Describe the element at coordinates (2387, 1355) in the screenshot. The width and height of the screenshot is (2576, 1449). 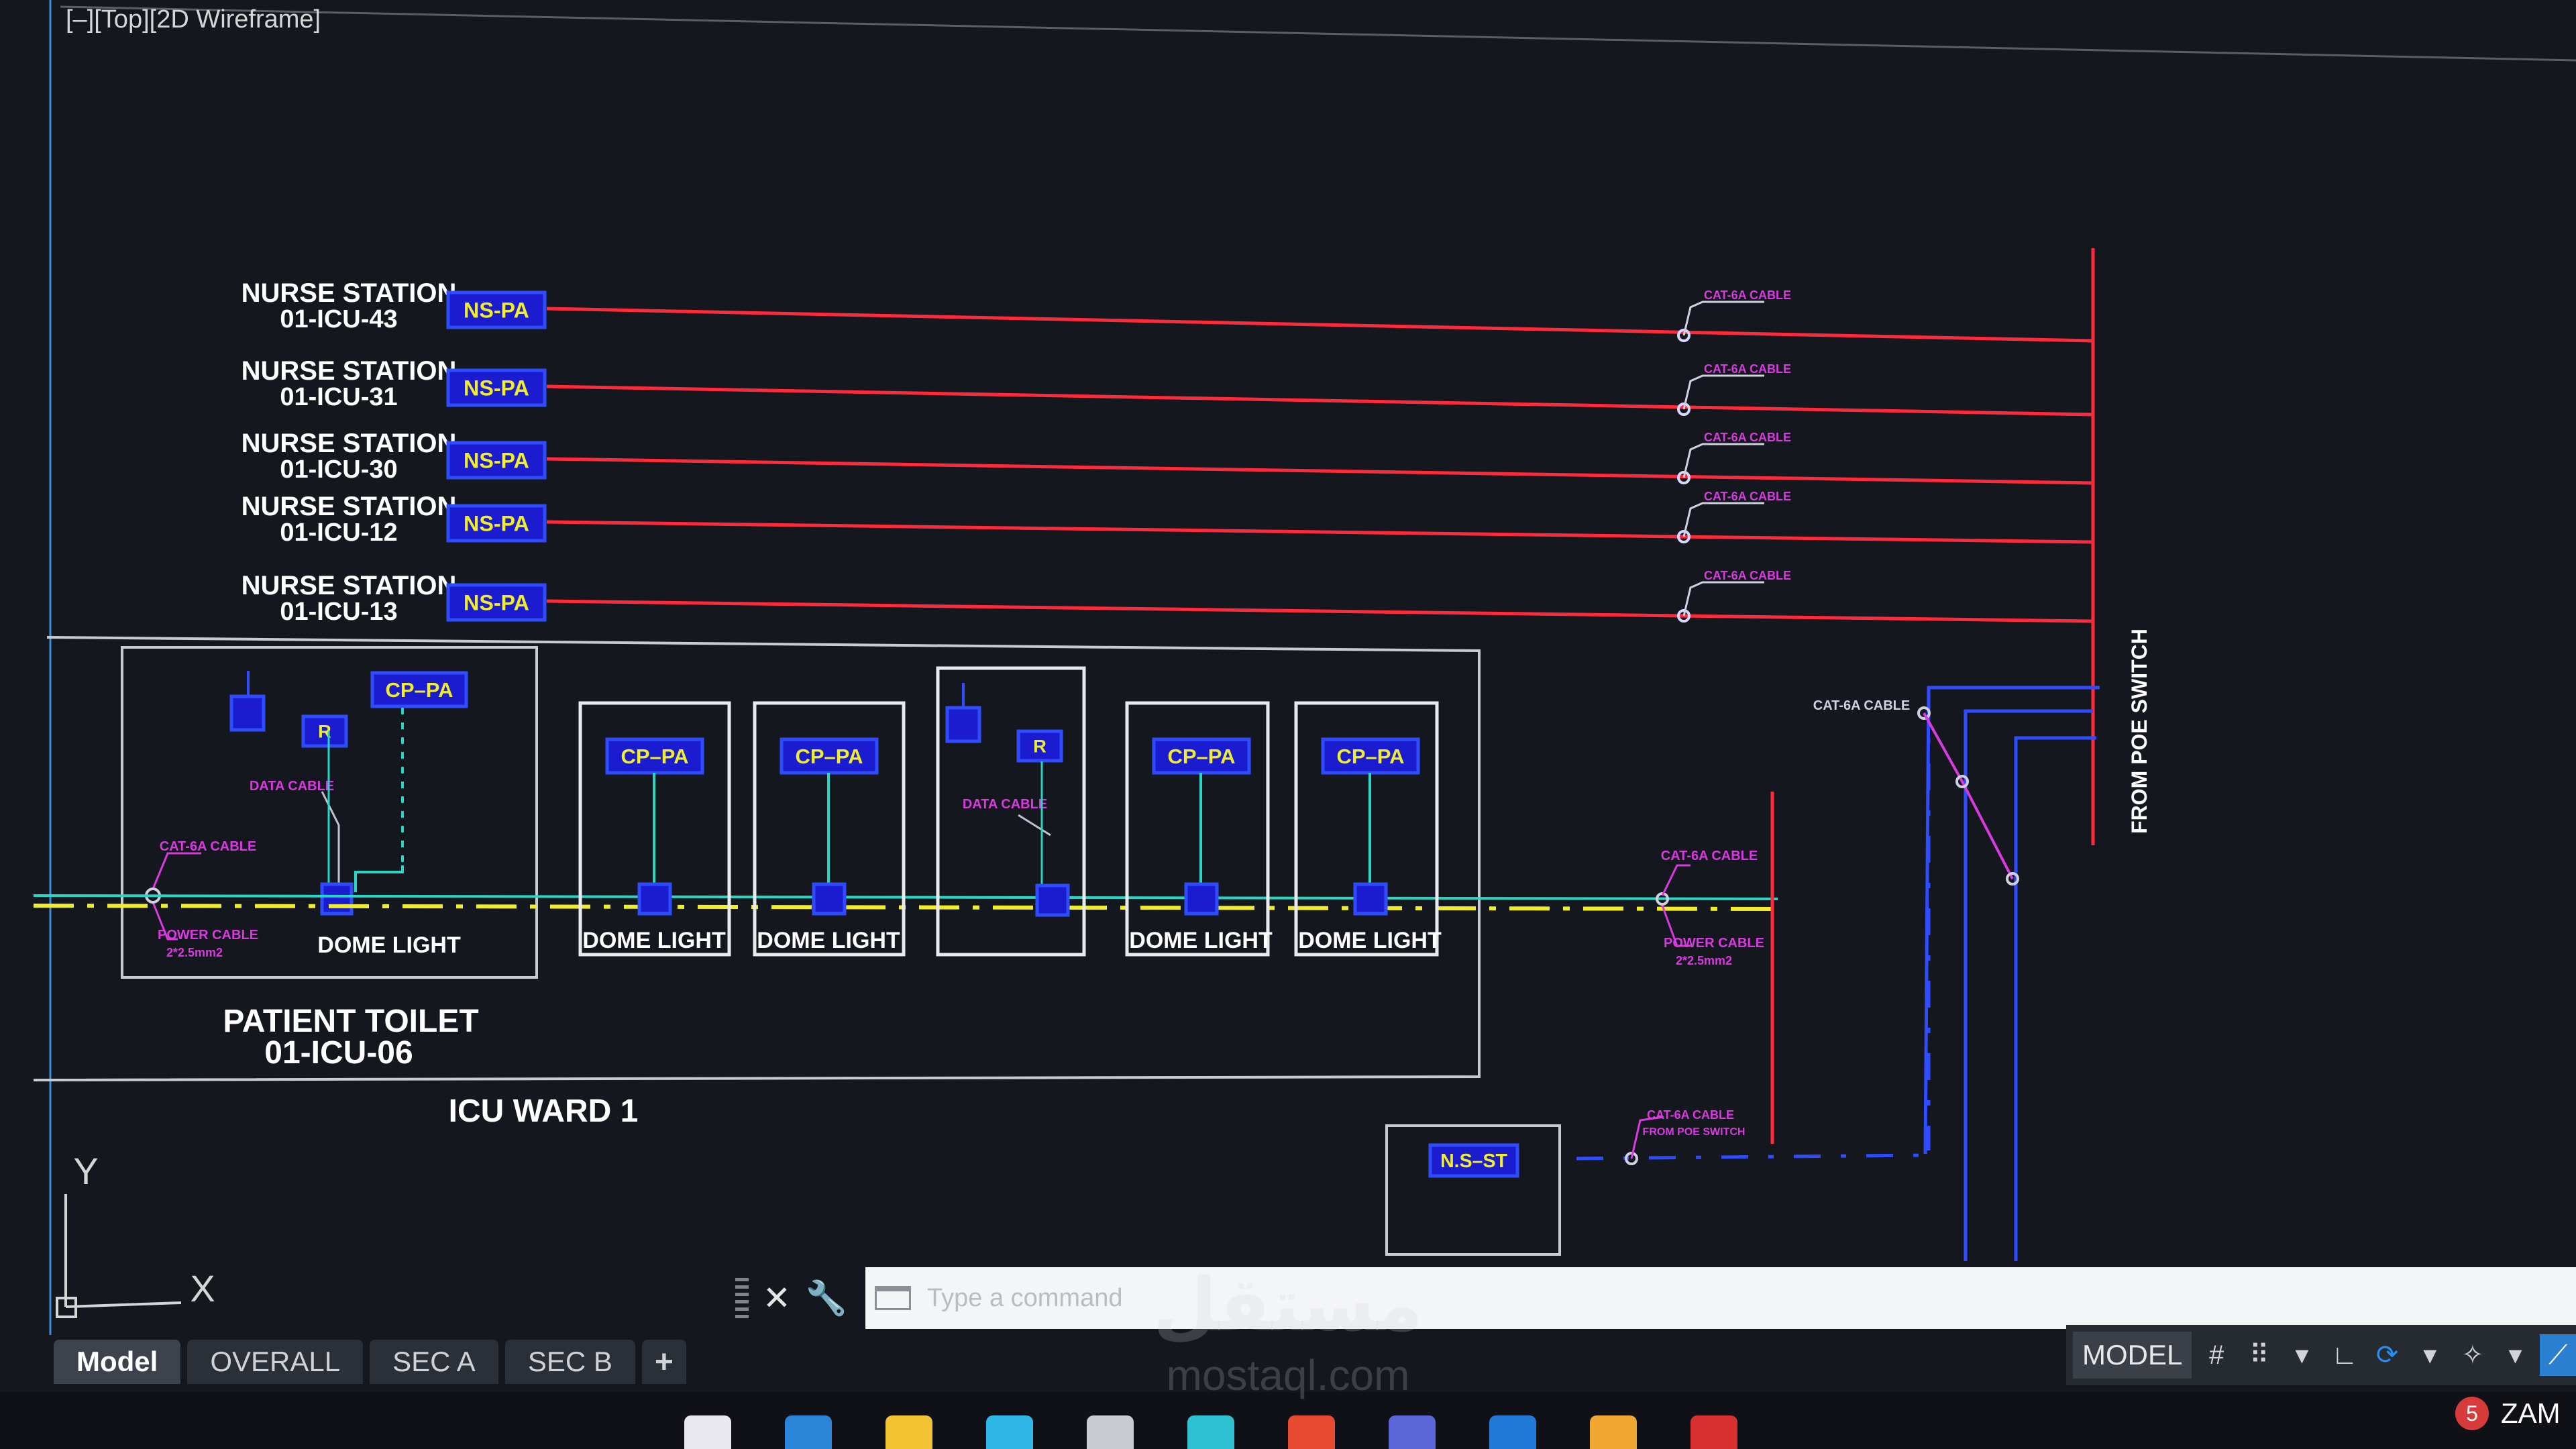
I see `polar-icon: ⟳` at that location.